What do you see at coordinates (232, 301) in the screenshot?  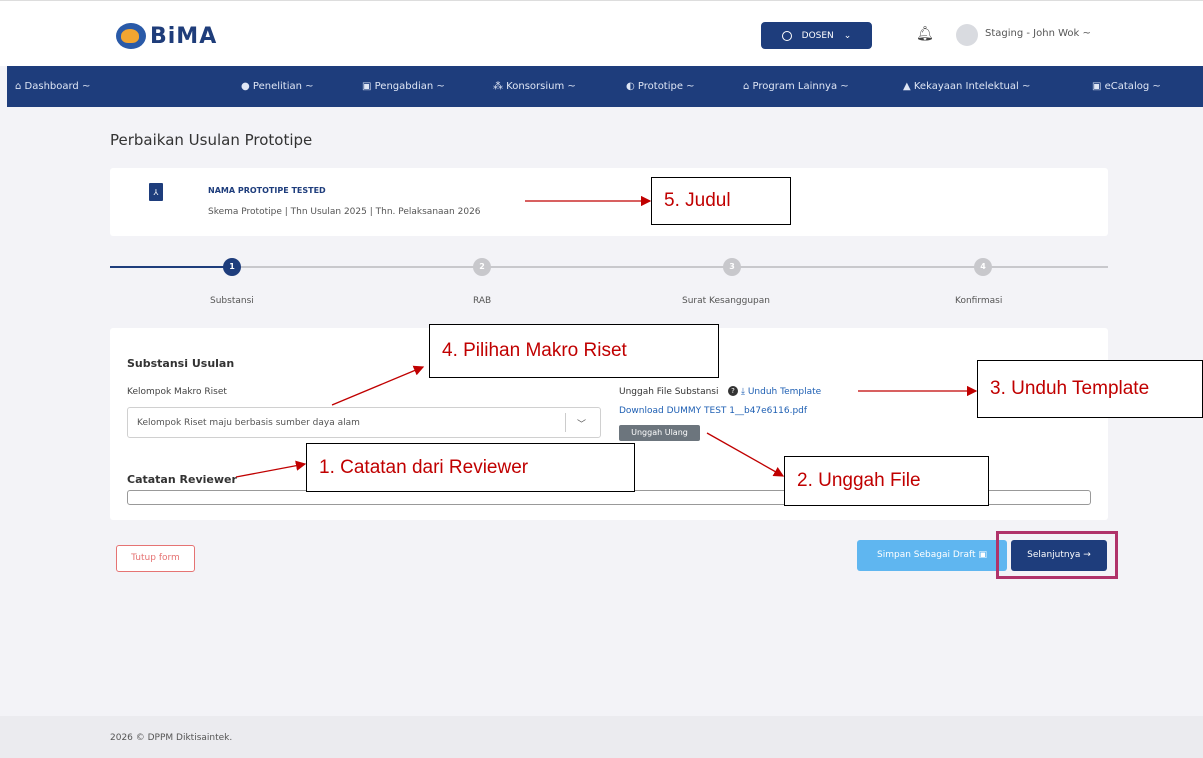 I see `step-1-label: Substansi` at bounding box center [232, 301].